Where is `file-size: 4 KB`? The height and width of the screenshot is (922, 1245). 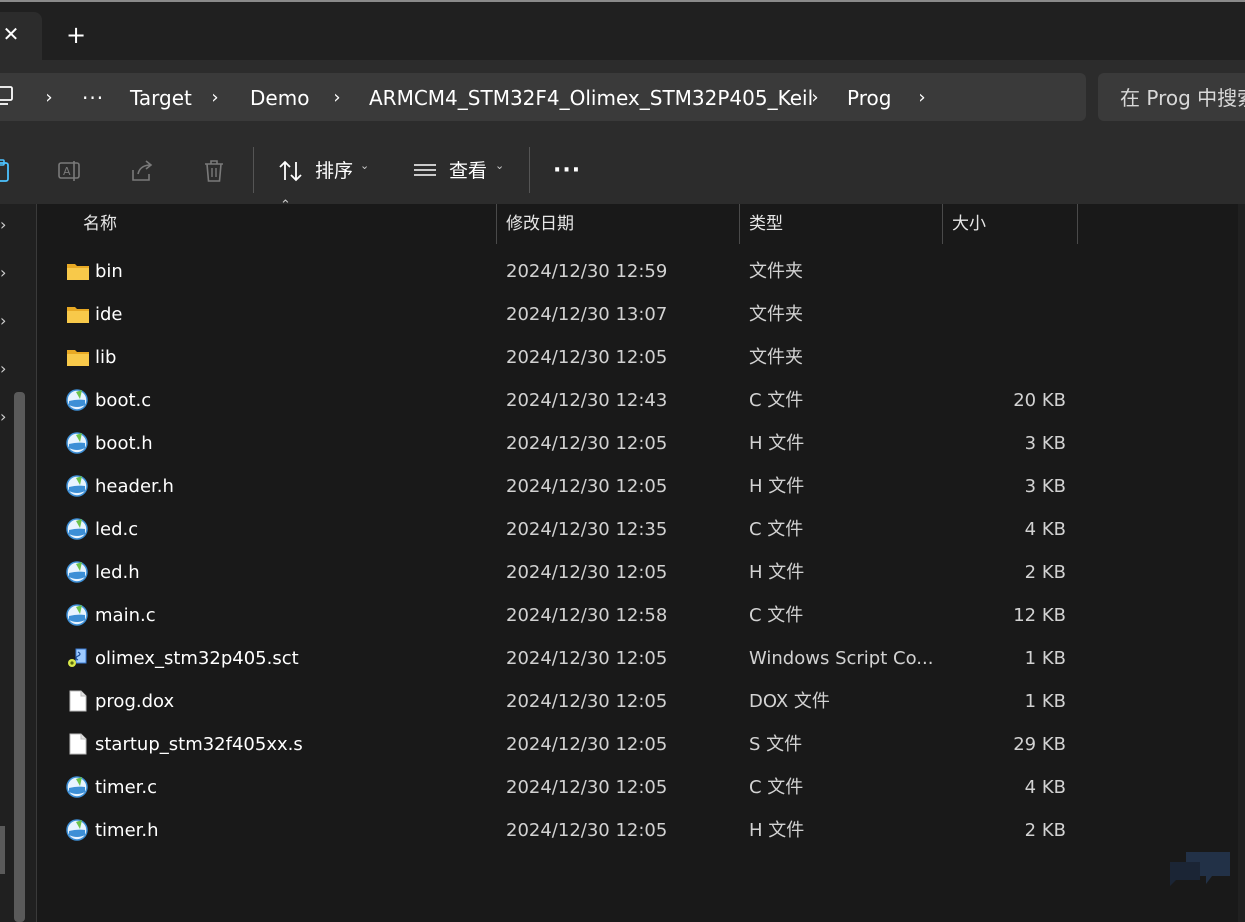 file-size: 4 KB is located at coordinates (1045, 529).